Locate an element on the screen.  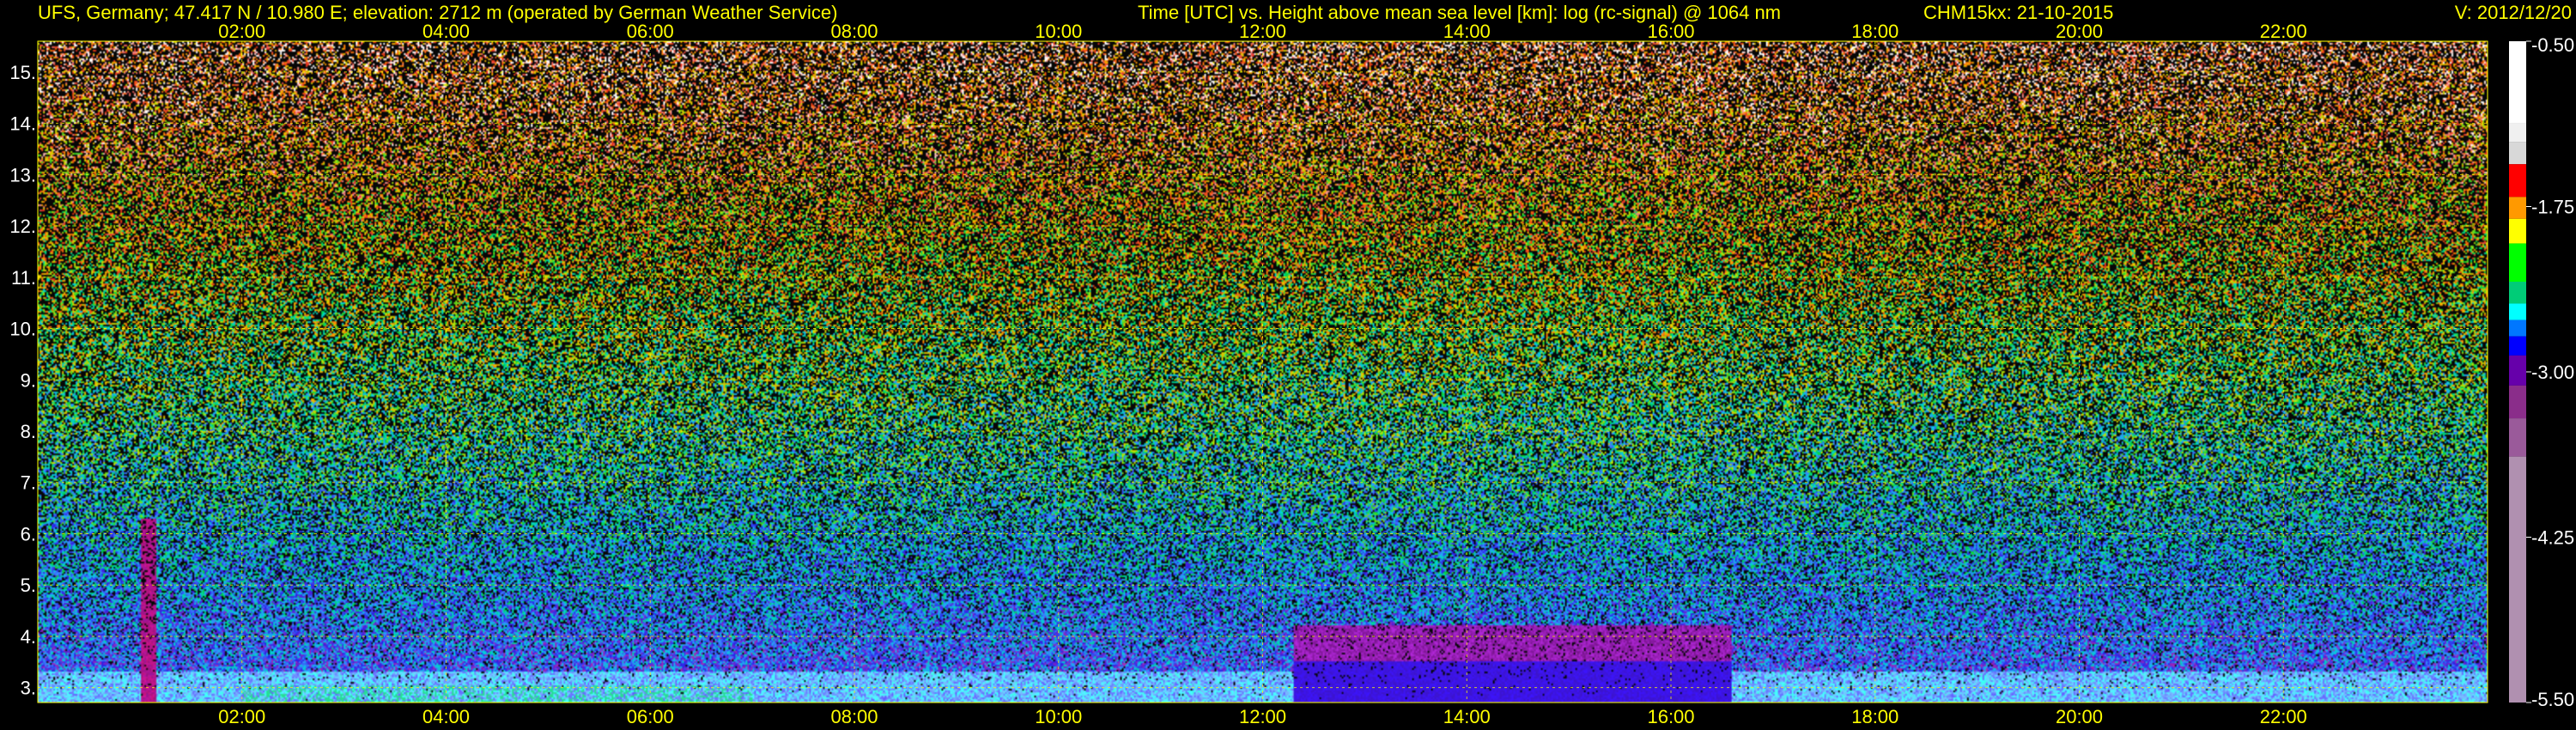
x-tick-label-bottom: 10:00 is located at coordinates (1058, 716).